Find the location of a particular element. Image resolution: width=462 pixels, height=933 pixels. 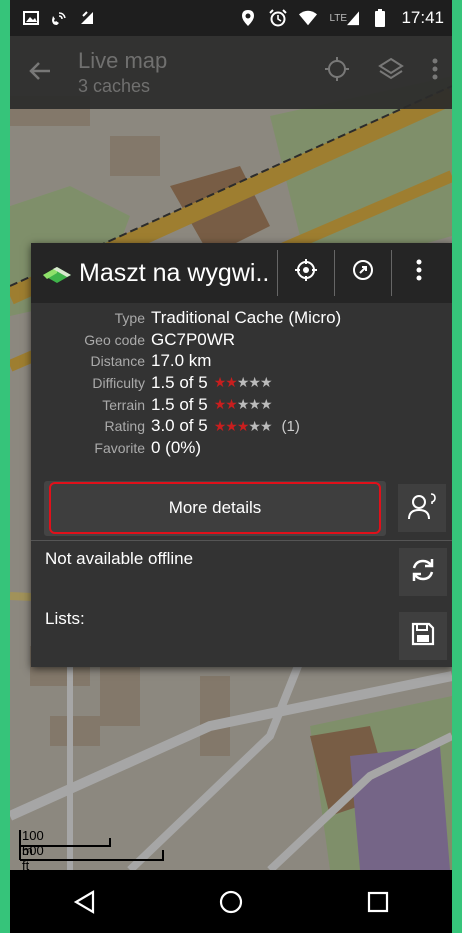

signal-icon: LTE is located at coordinates (344, 18).